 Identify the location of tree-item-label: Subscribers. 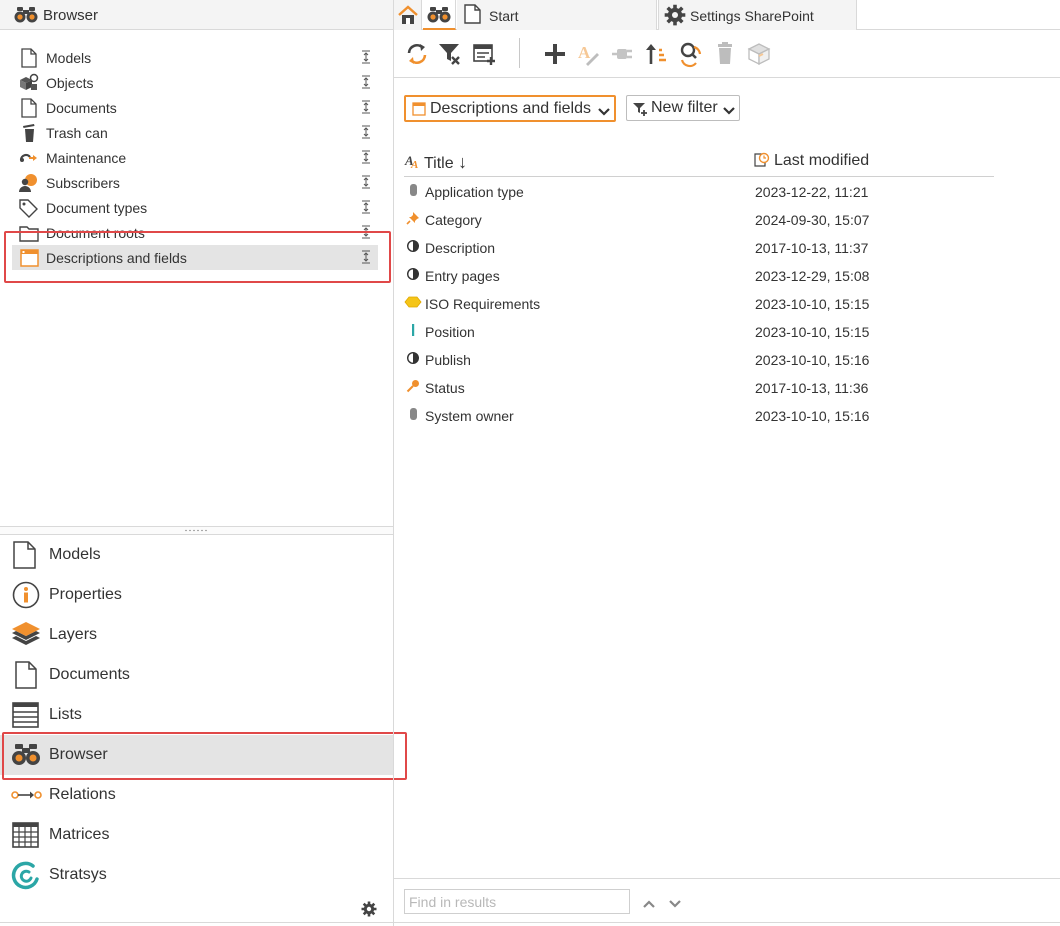
(83, 183).